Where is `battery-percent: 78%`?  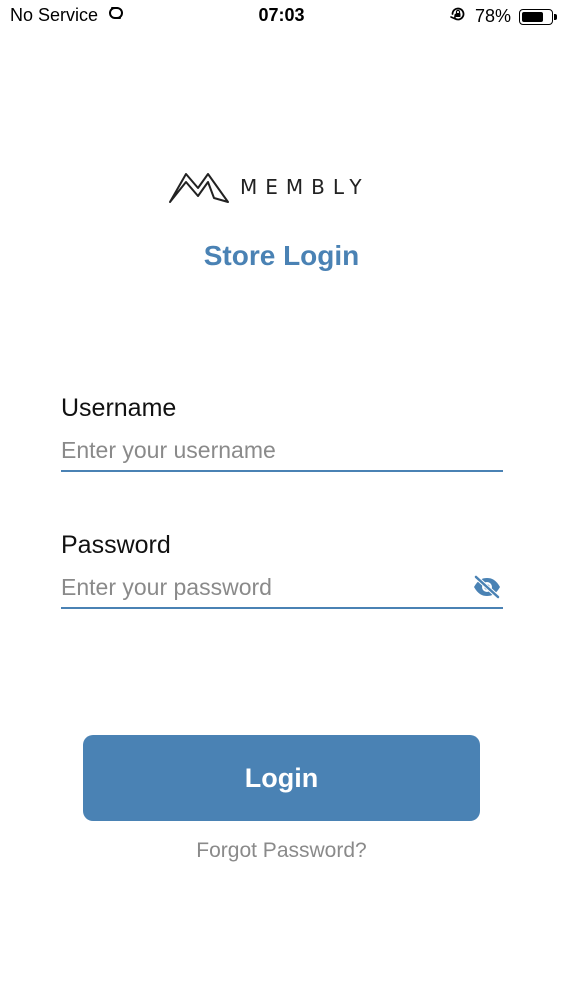 battery-percent: 78% is located at coordinates (492, 16).